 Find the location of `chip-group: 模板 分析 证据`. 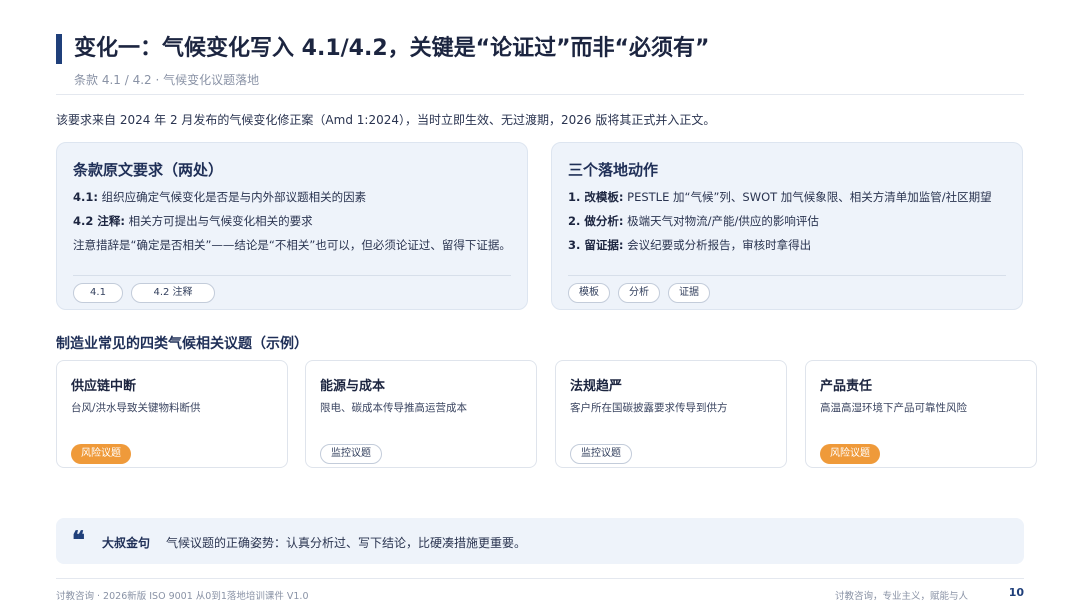

chip-group: 模板 分析 证据 is located at coordinates (639, 293).